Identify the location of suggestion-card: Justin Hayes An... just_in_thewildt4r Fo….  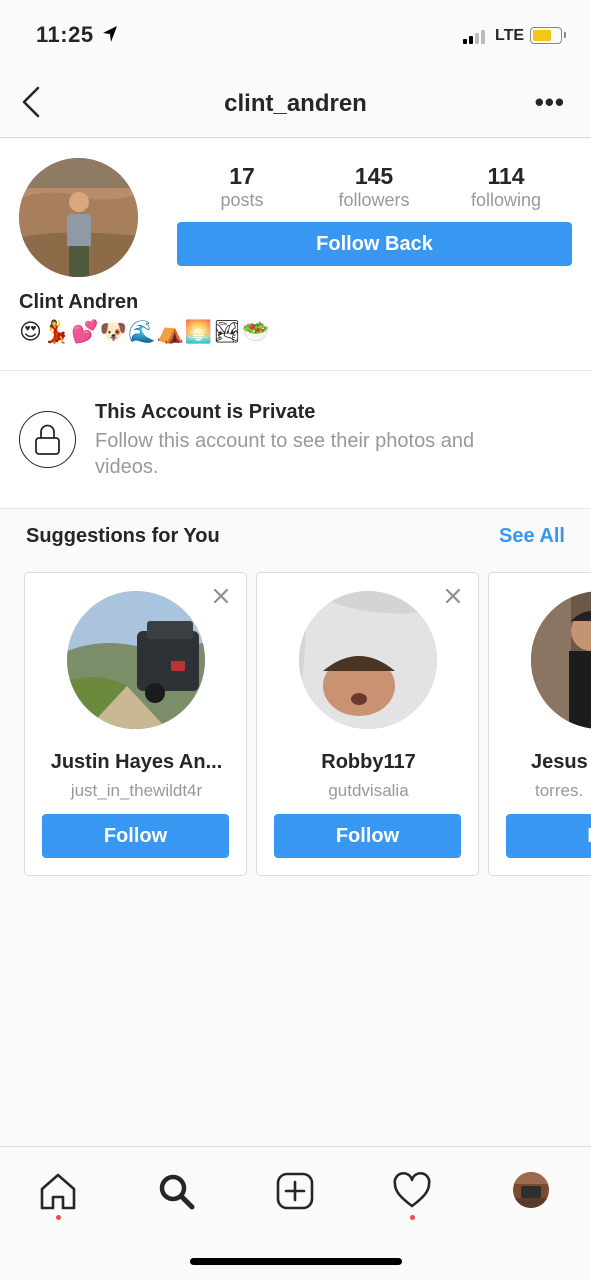
(135, 724).